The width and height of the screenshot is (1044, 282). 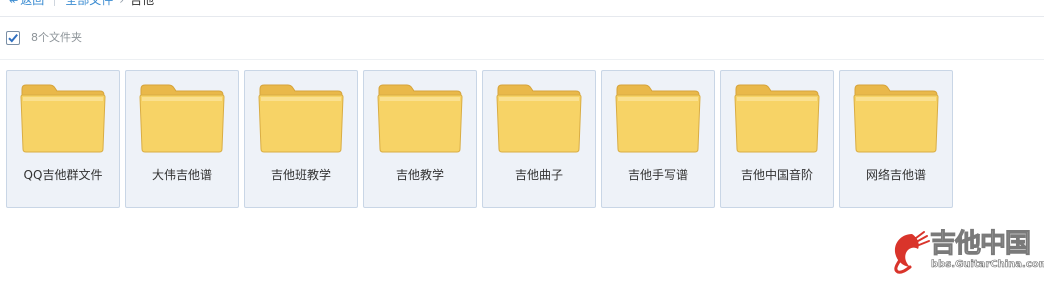 I want to click on folder-name: 大伟吉他谱, so click(x=181, y=175).